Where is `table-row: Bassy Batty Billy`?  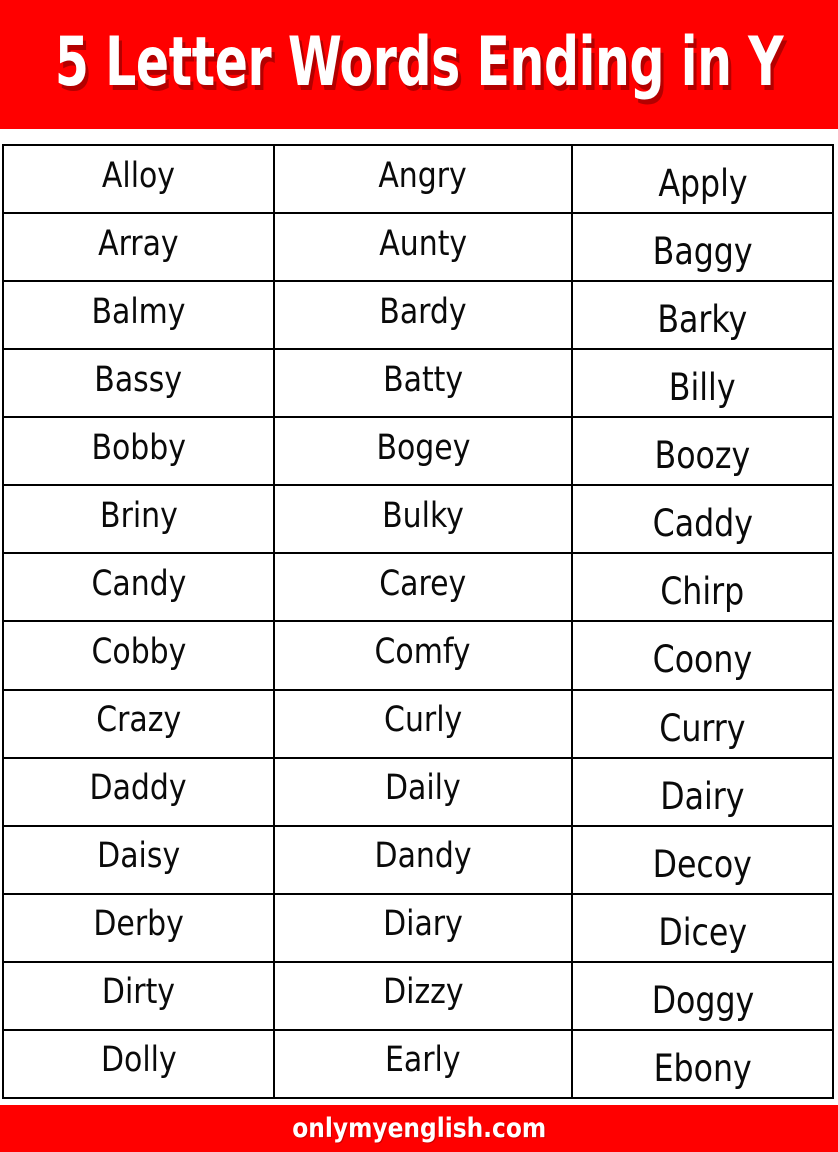
table-row: Bassy Batty Billy is located at coordinates (418, 383).